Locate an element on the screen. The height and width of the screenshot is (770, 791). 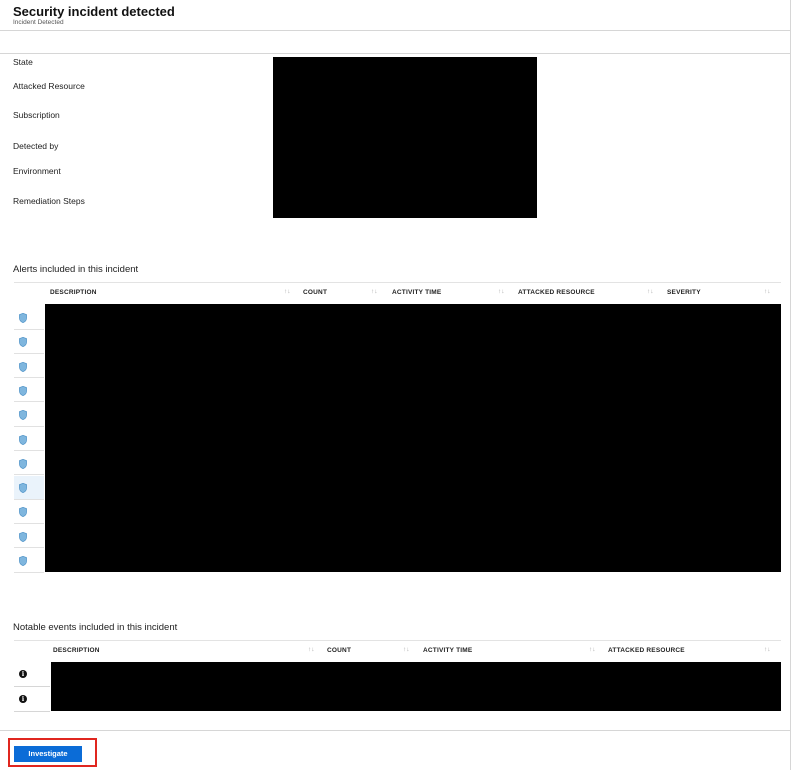
alerts-table-top-border is located at coordinates (397, 282).